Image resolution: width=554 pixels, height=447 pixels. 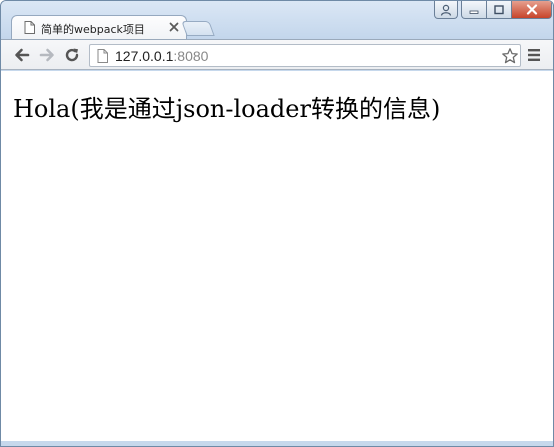 I want to click on tab-active: 简单的webpack项目, so click(x=99, y=27).